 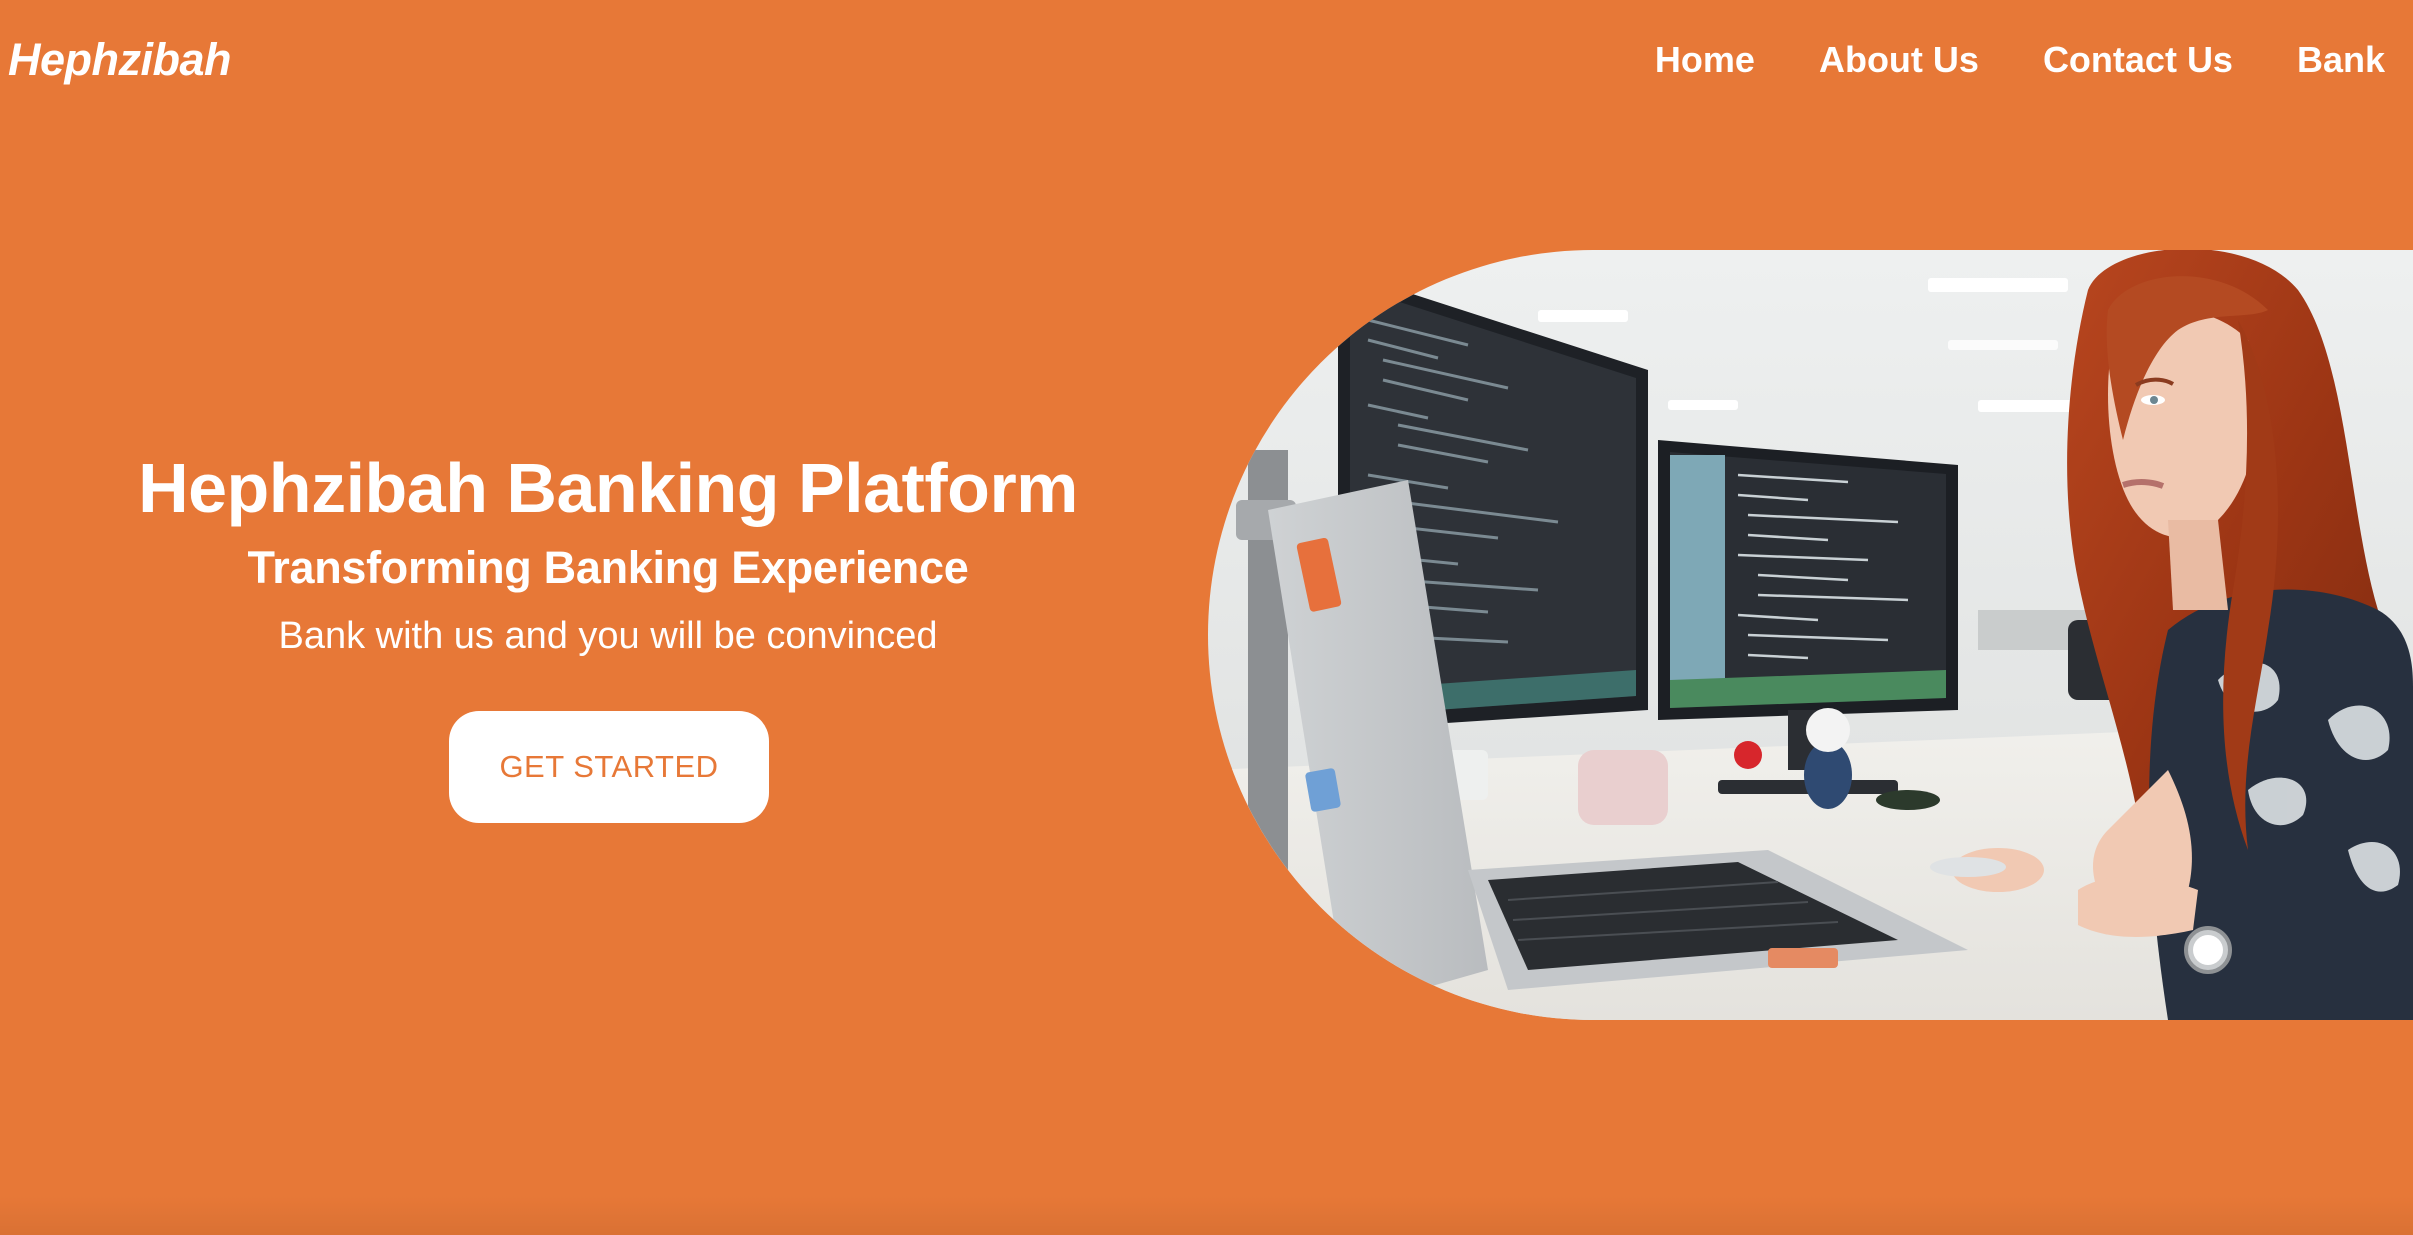 I want to click on bottom-shade, so click(x=1206, y=1215).